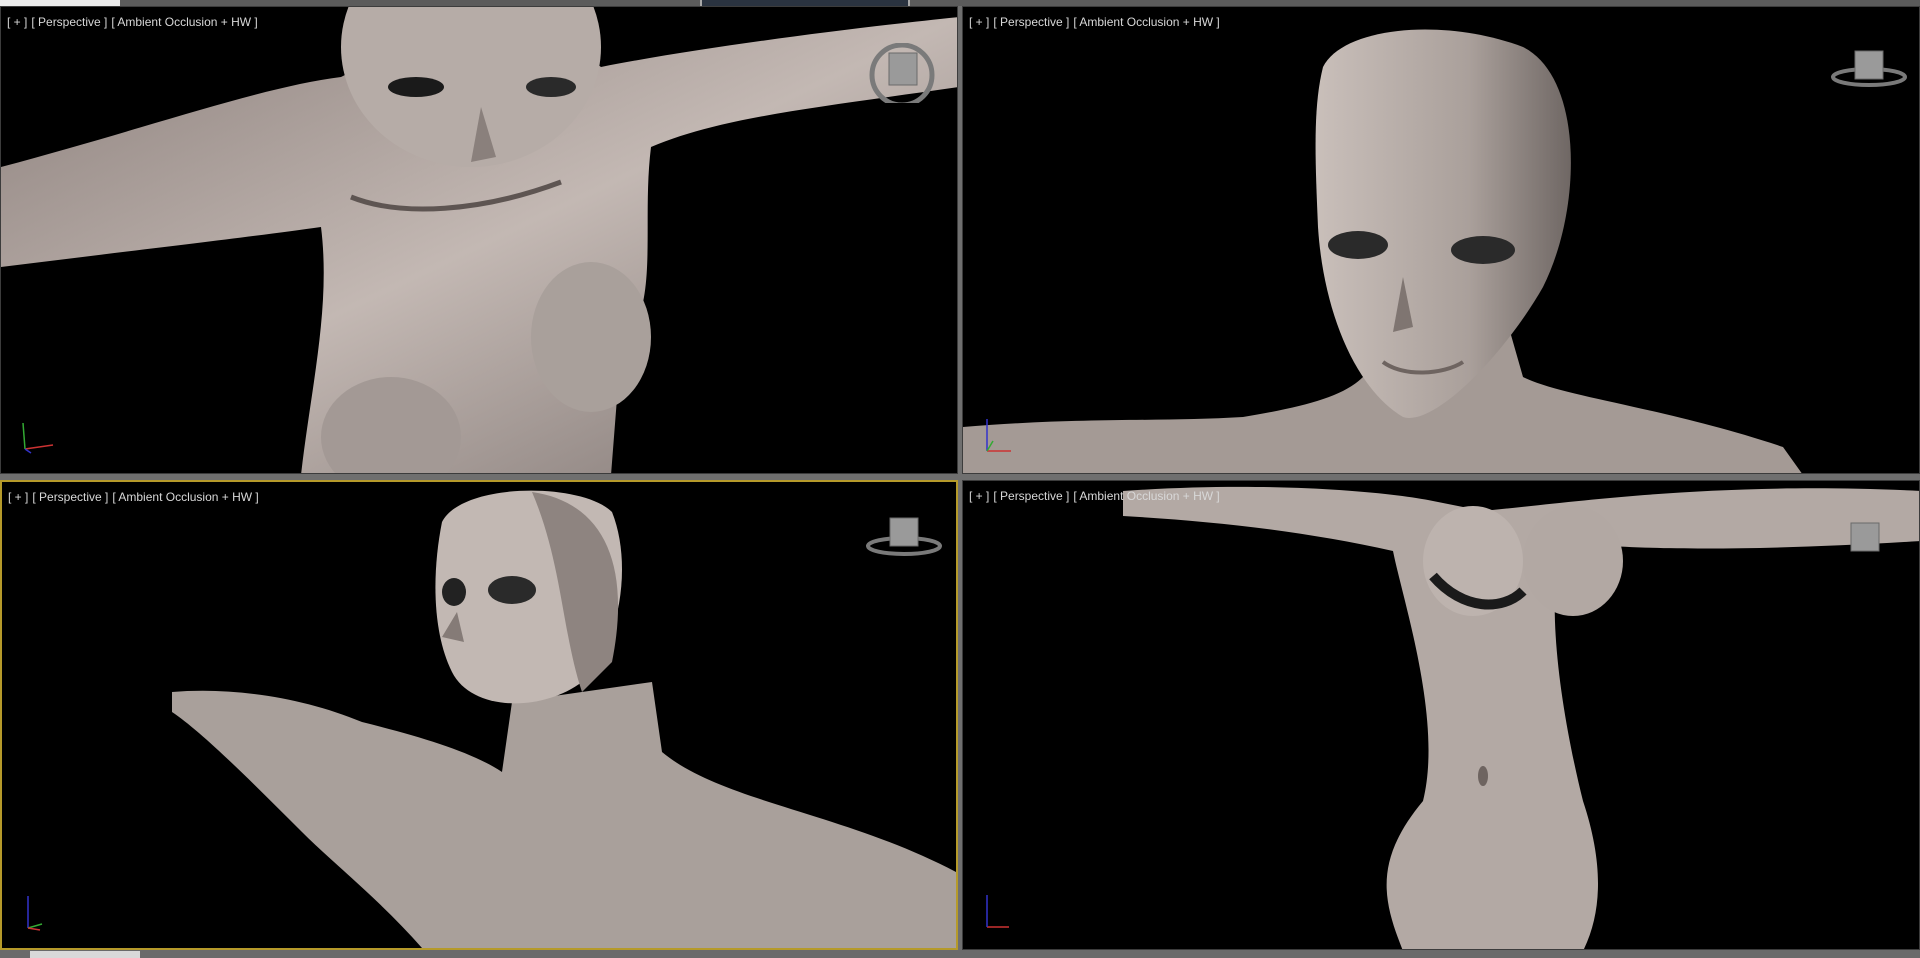 The height and width of the screenshot is (958, 1920). Describe the element at coordinates (960, 954) in the screenshot. I see `bottom-status-bar` at that location.